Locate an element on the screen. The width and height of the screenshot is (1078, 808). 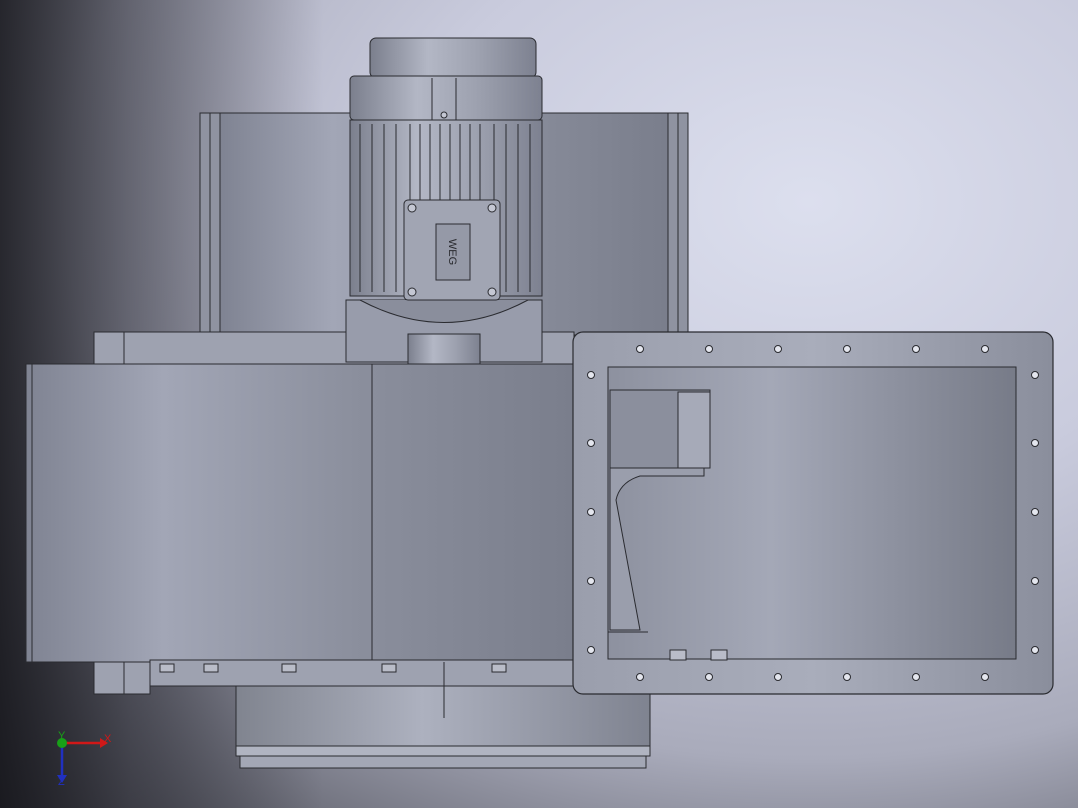
z-axis-label: Z is located at coordinates (61, 782).